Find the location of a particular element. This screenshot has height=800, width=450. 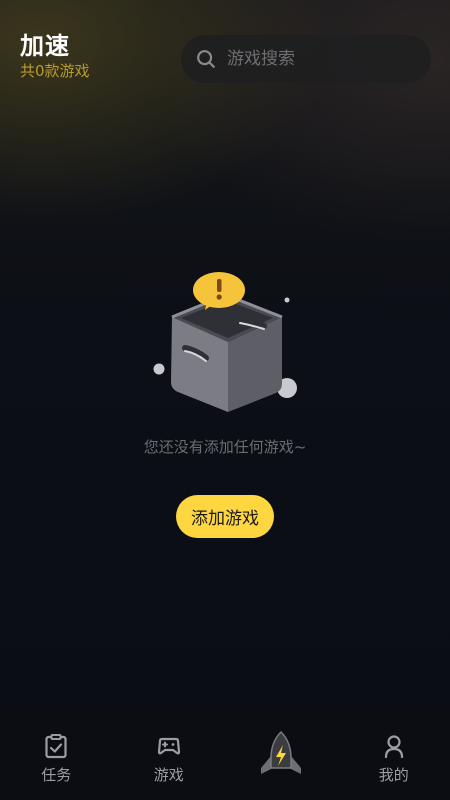

game-count-label: 共0款游戏 is located at coordinates (55, 71).